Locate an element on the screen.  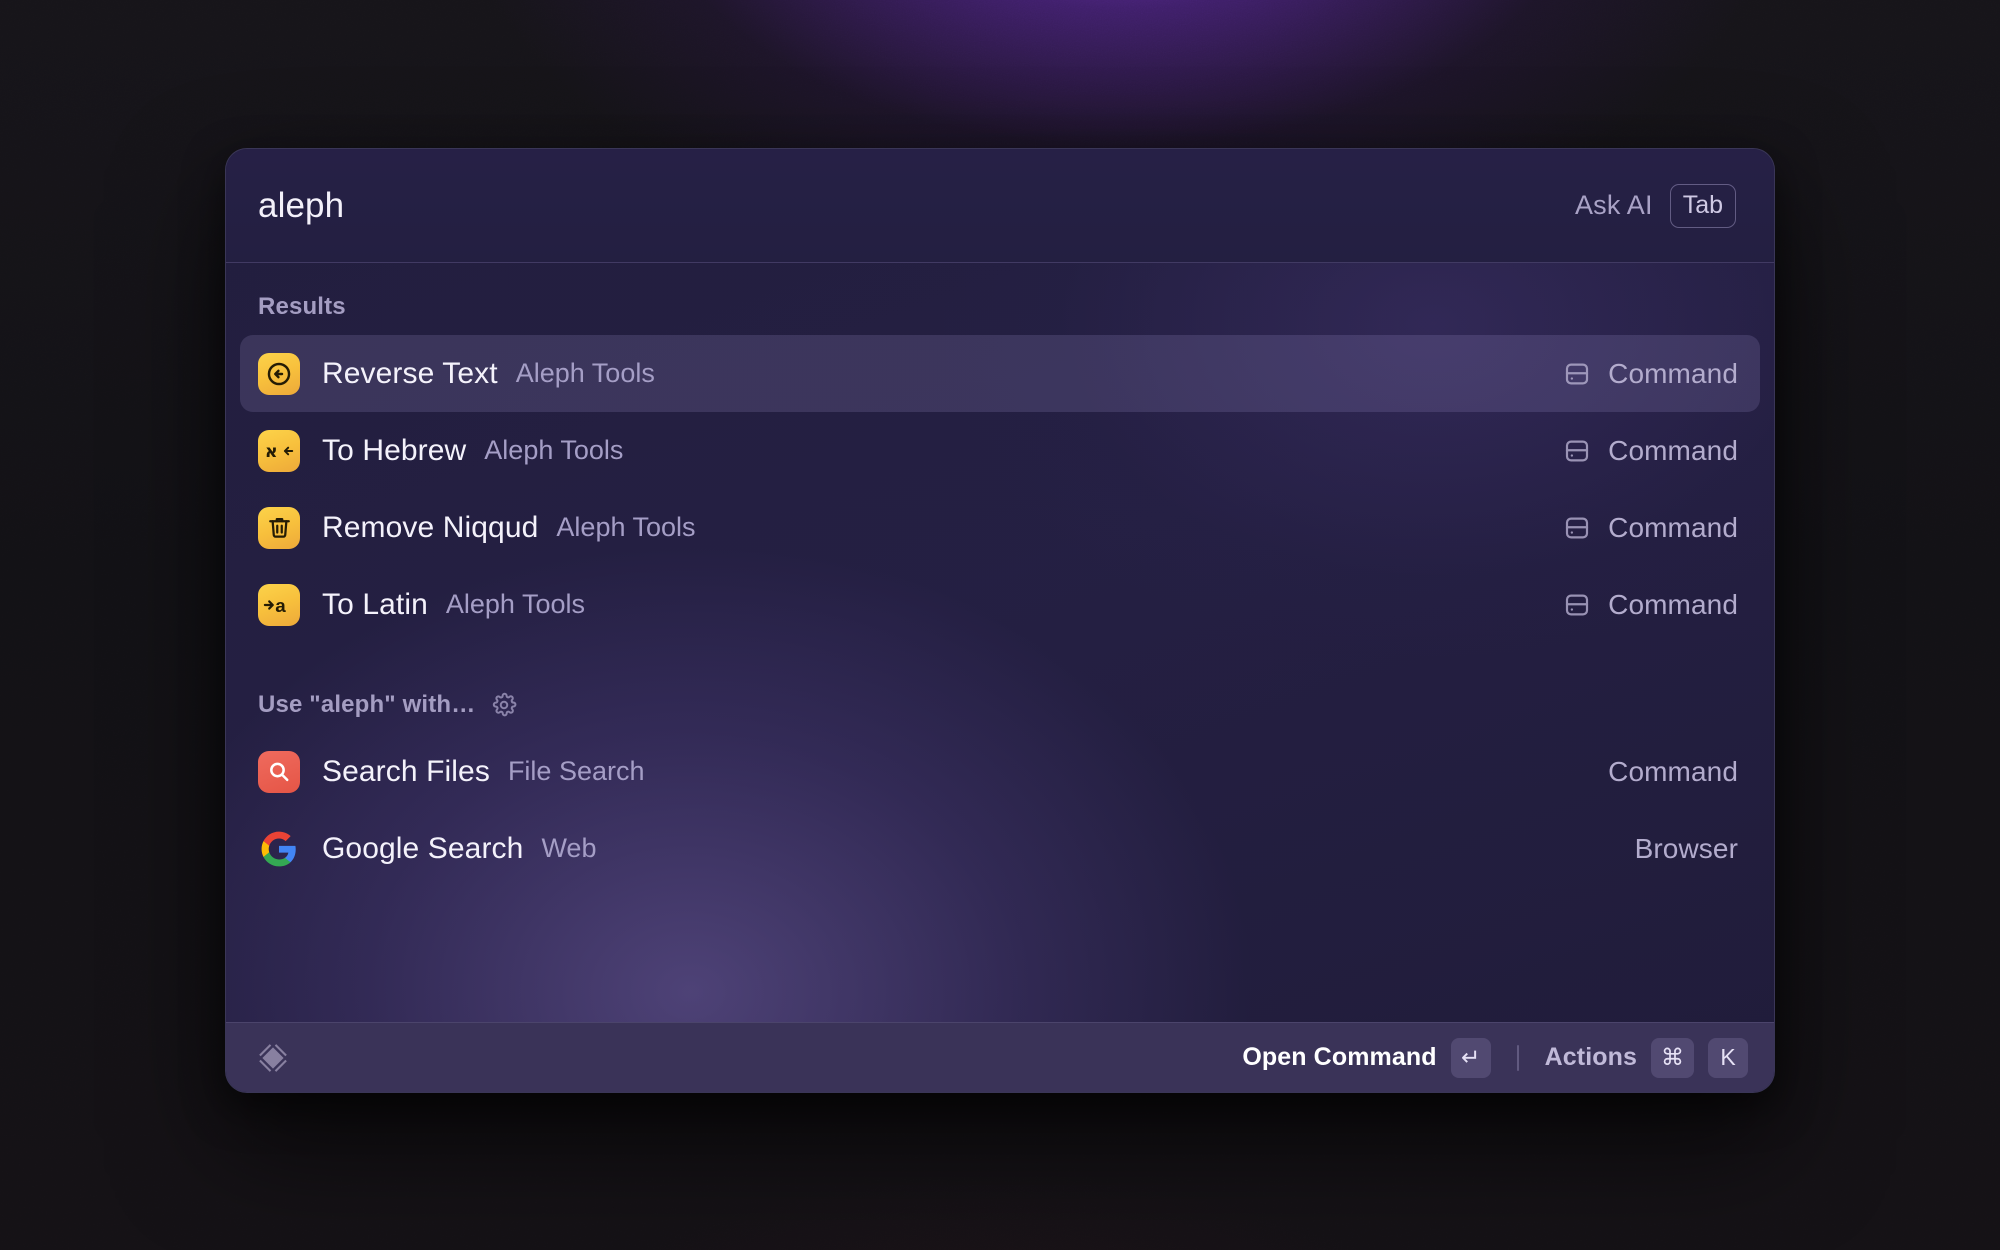
fallback-row-google-search: Google Search Web Browser is located at coordinates (1000, 848).